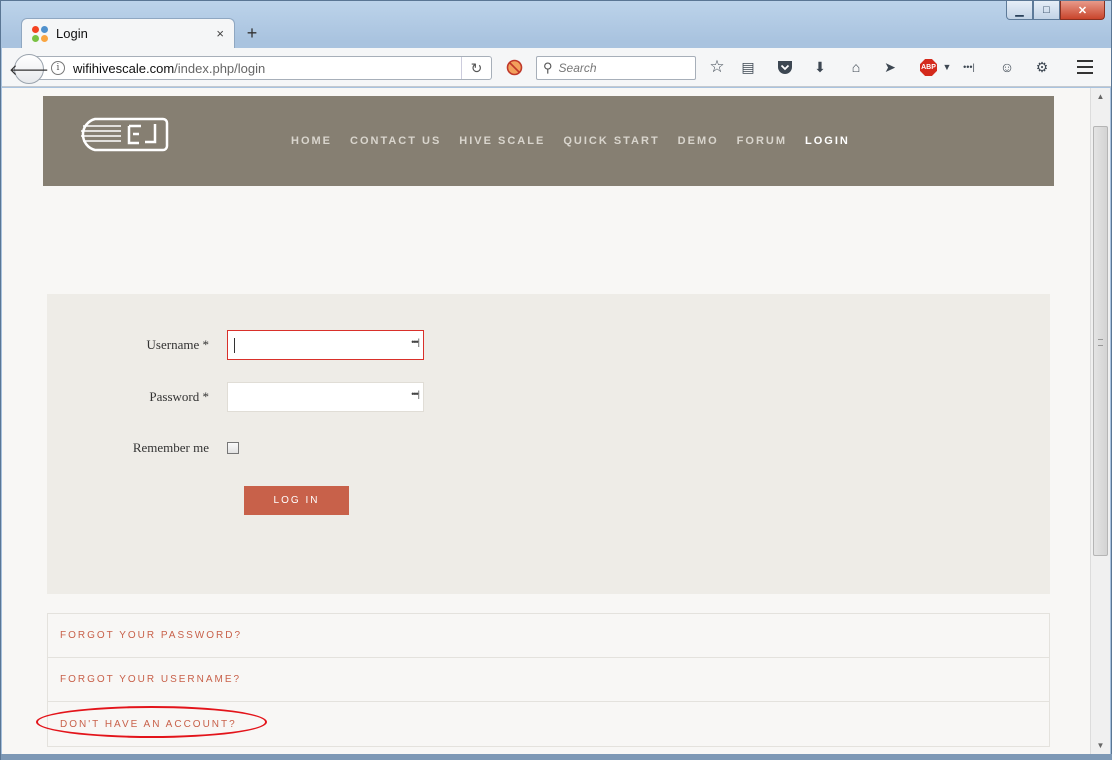 The image size is (1112, 760). What do you see at coordinates (577, 68) in the screenshot?
I see `search-placeholder: Search` at bounding box center [577, 68].